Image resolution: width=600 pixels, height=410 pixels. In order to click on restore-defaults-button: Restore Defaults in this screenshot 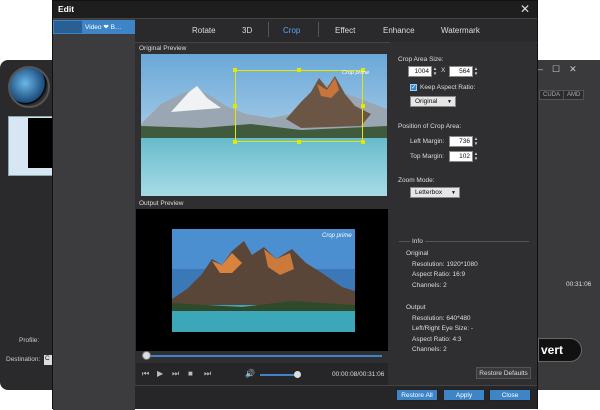, I will do `click(503, 373)`.